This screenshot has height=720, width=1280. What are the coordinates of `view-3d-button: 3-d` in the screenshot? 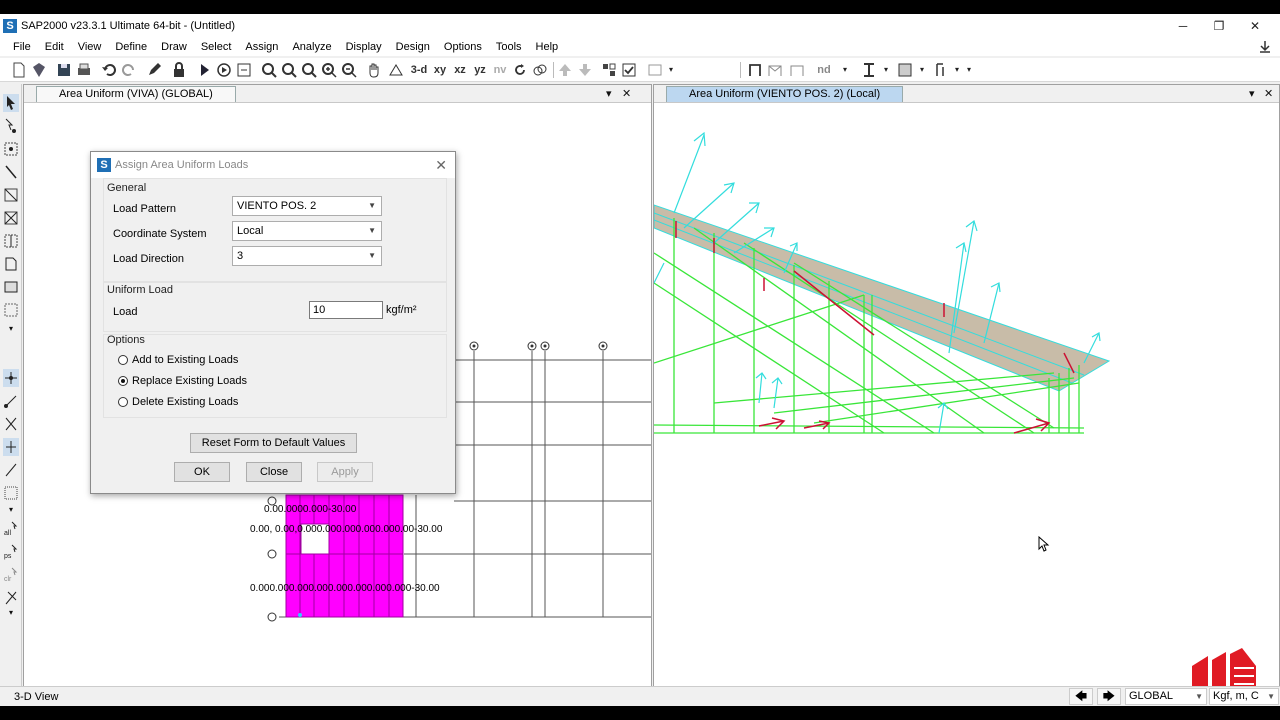 It's located at (419, 70).